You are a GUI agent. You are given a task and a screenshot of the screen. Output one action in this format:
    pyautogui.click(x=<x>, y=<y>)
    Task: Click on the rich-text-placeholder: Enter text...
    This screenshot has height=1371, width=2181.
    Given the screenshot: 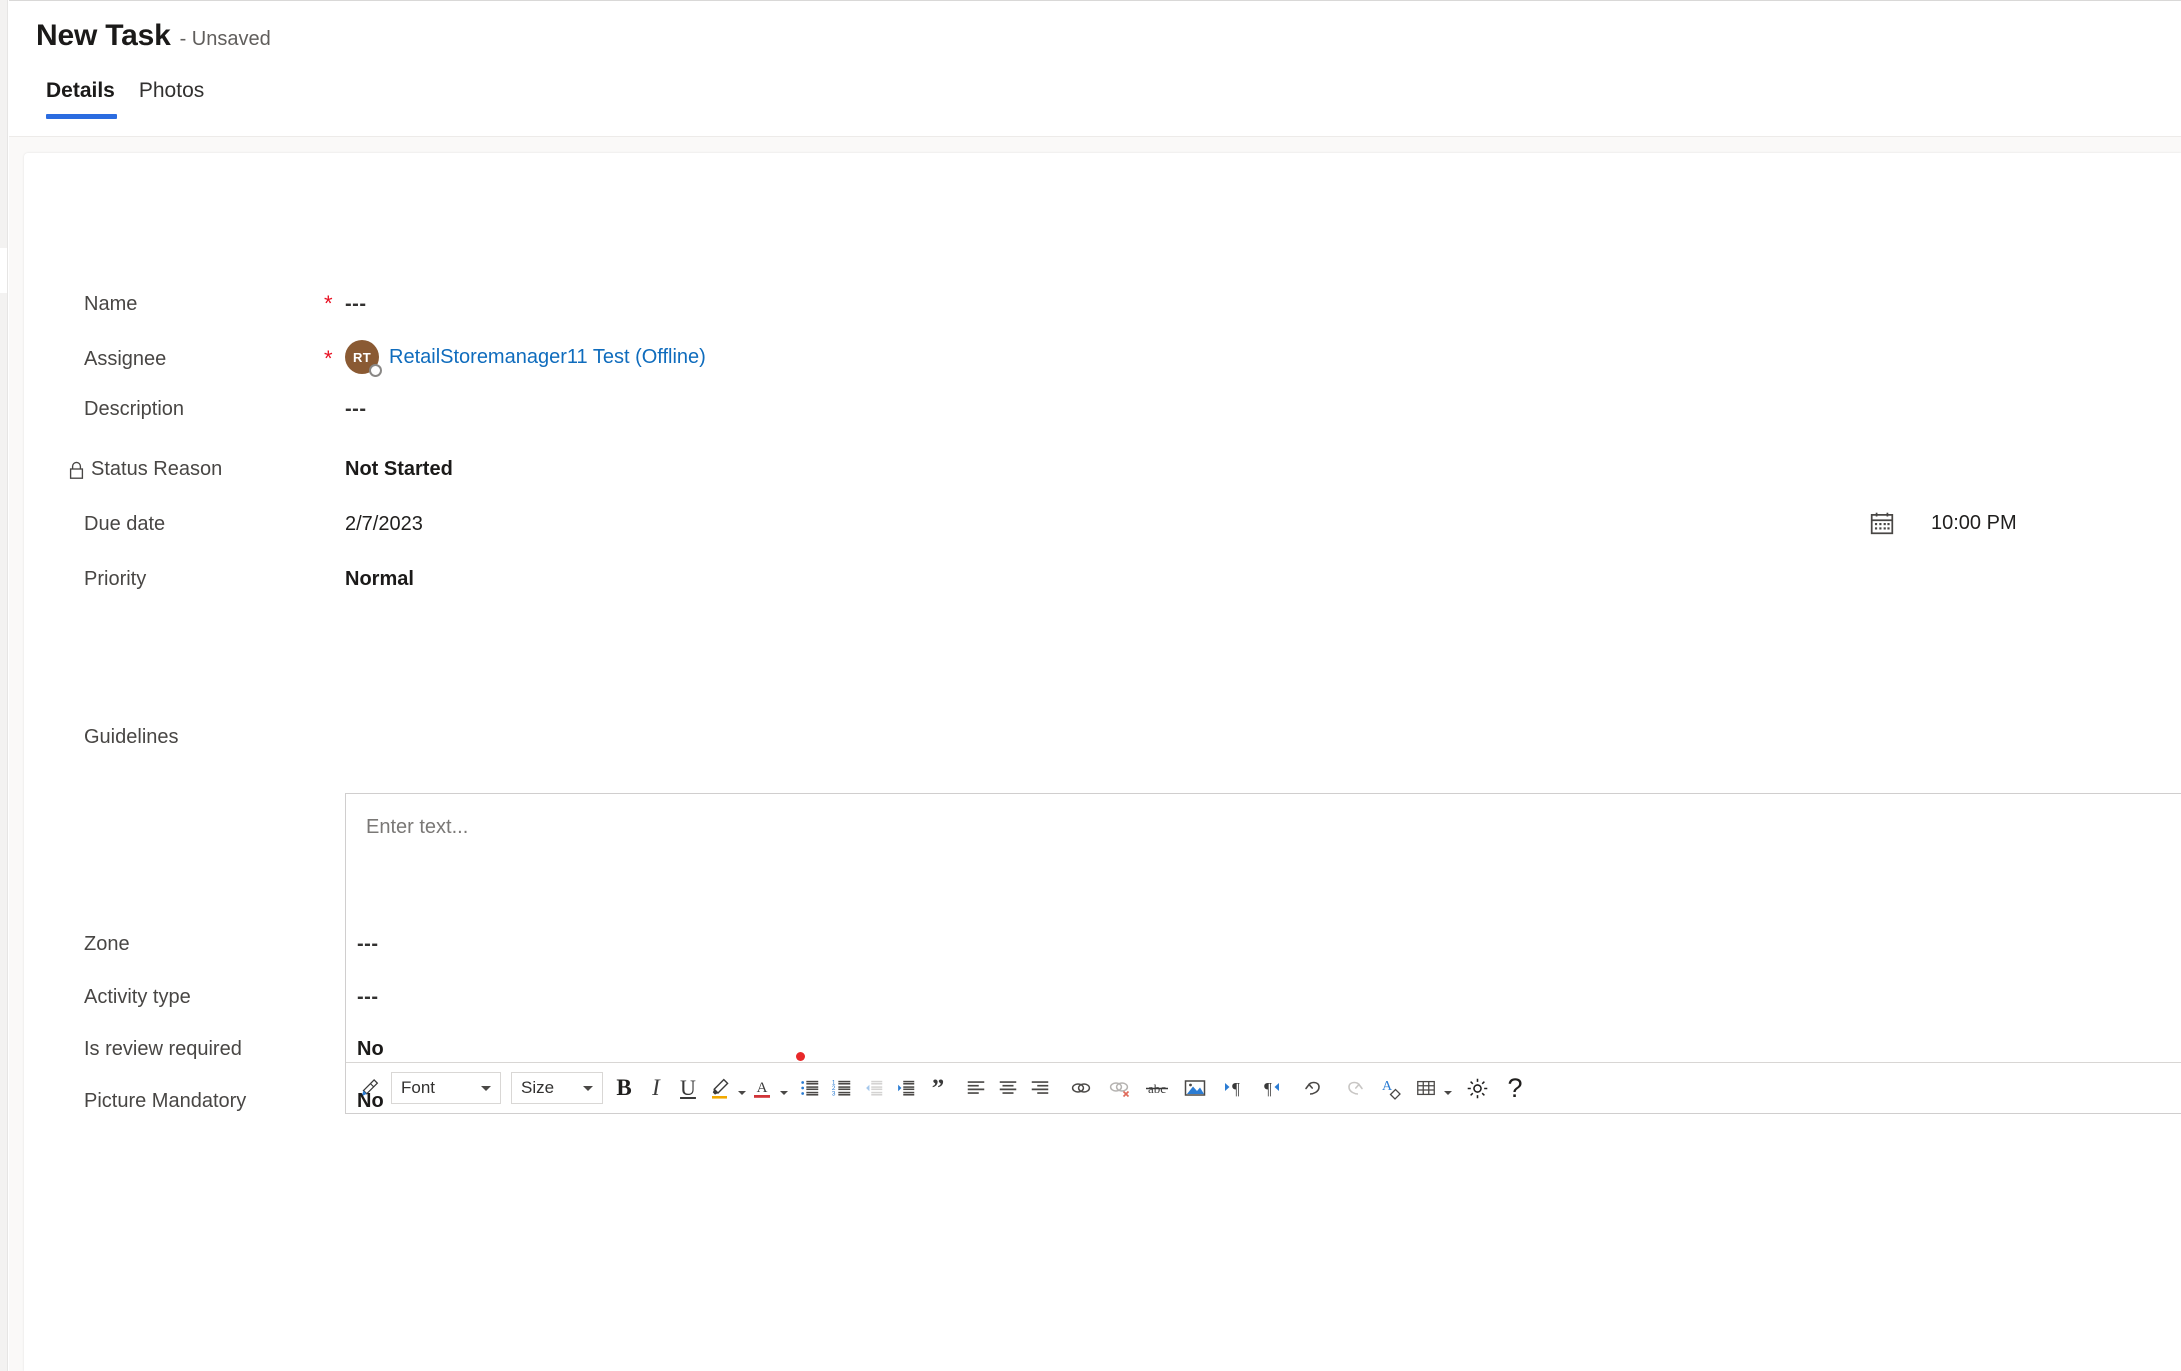 What is the action you would take?
    pyautogui.click(x=417, y=827)
    